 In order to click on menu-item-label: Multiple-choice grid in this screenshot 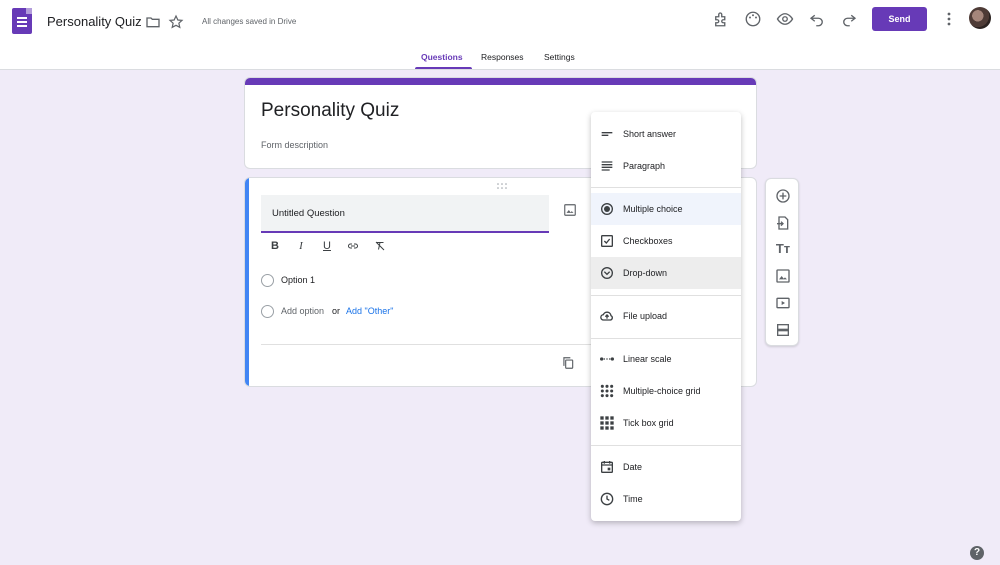, I will do `click(662, 391)`.